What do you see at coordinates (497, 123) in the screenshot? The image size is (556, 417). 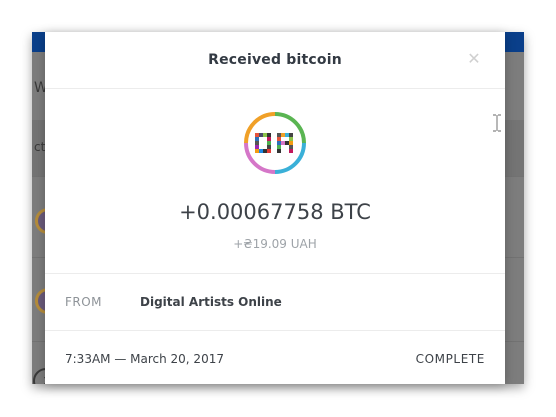 I see `text-cursor-icon` at bounding box center [497, 123].